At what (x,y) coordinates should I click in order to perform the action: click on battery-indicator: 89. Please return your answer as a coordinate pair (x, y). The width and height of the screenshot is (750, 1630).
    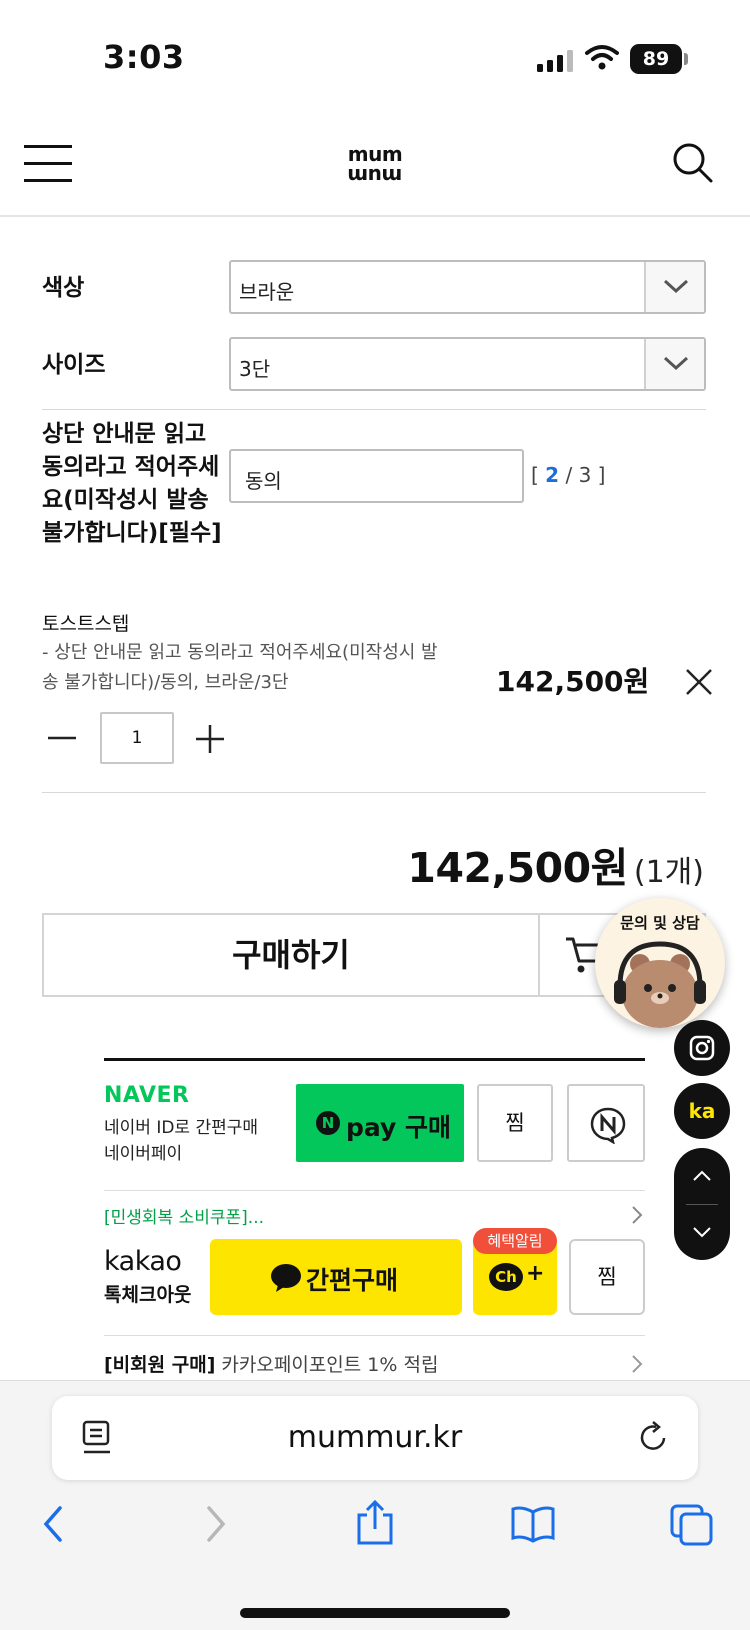
    Looking at the image, I should click on (656, 59).